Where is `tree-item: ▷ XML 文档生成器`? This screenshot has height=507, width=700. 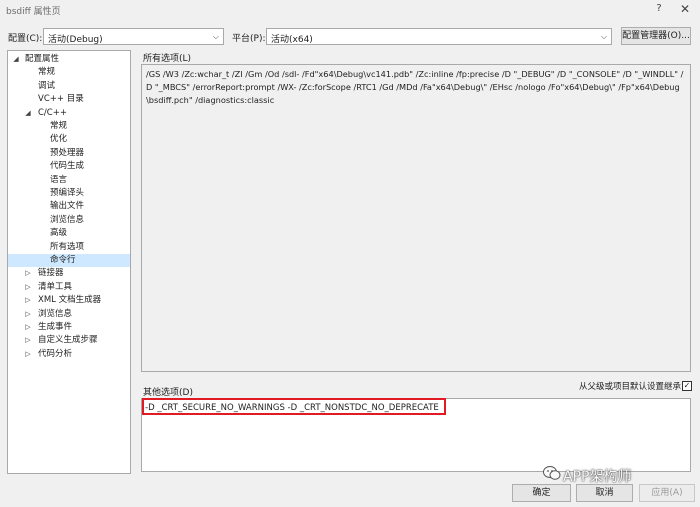 tree-item: ▷ XML 文档生成器 is located at coordinates (69, 300).